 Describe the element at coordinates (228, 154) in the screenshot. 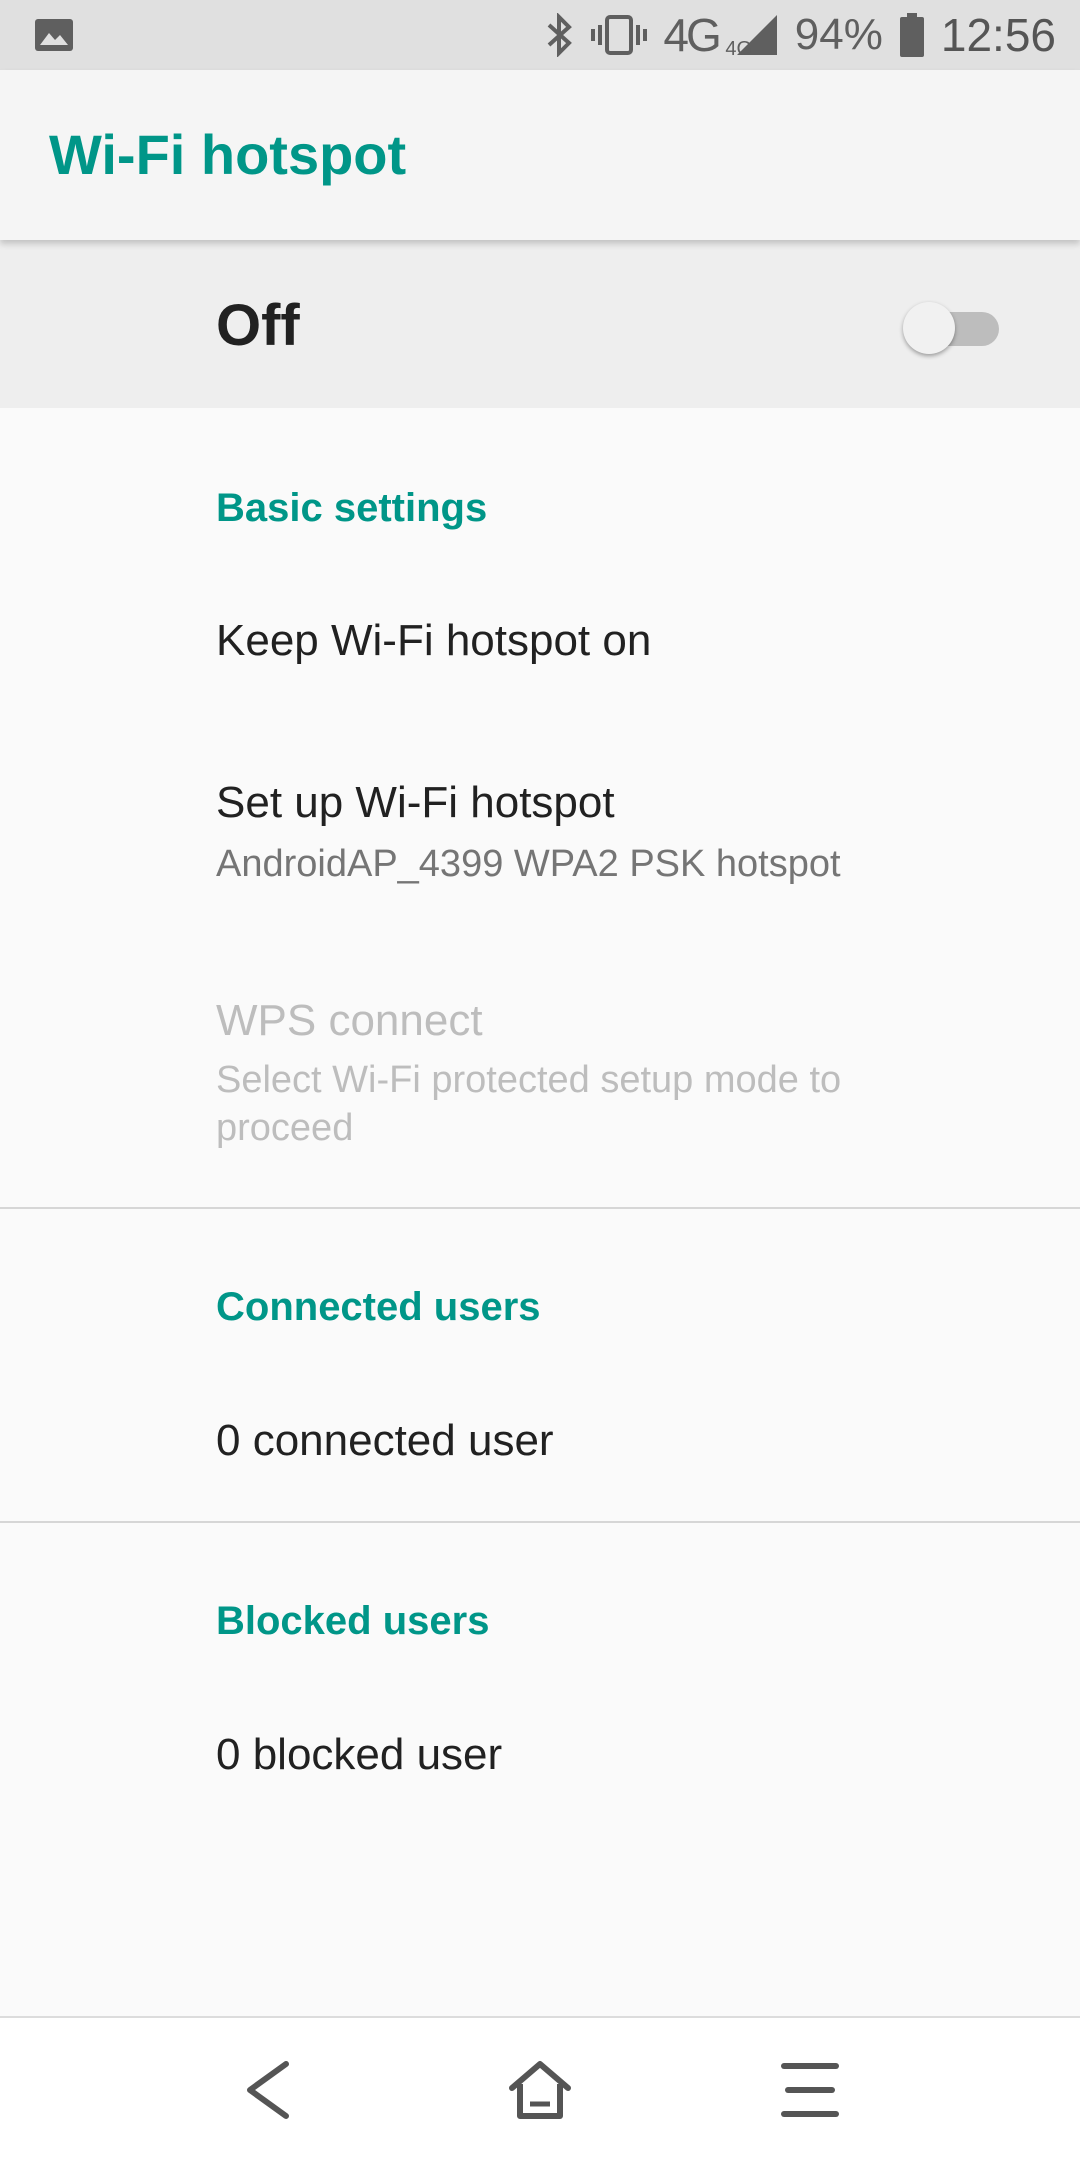

I see `page-title: Wi-Fi hotspot` at that location.